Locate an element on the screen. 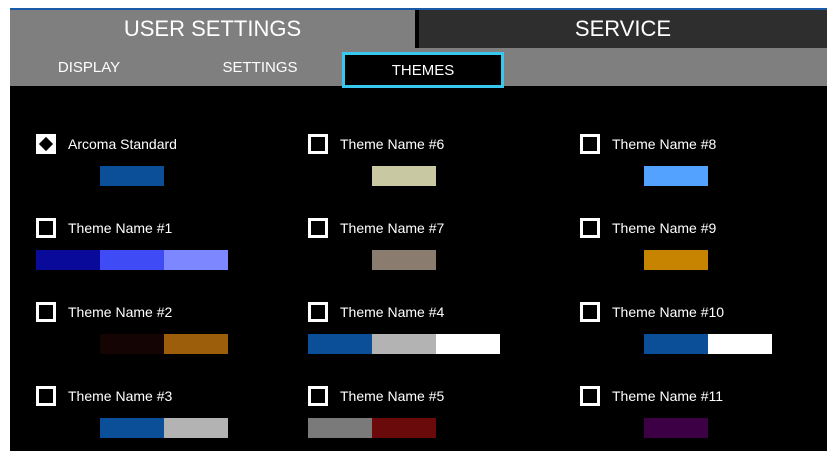  theme-option: Theme Name #9 is located at coordinates (700, 248).